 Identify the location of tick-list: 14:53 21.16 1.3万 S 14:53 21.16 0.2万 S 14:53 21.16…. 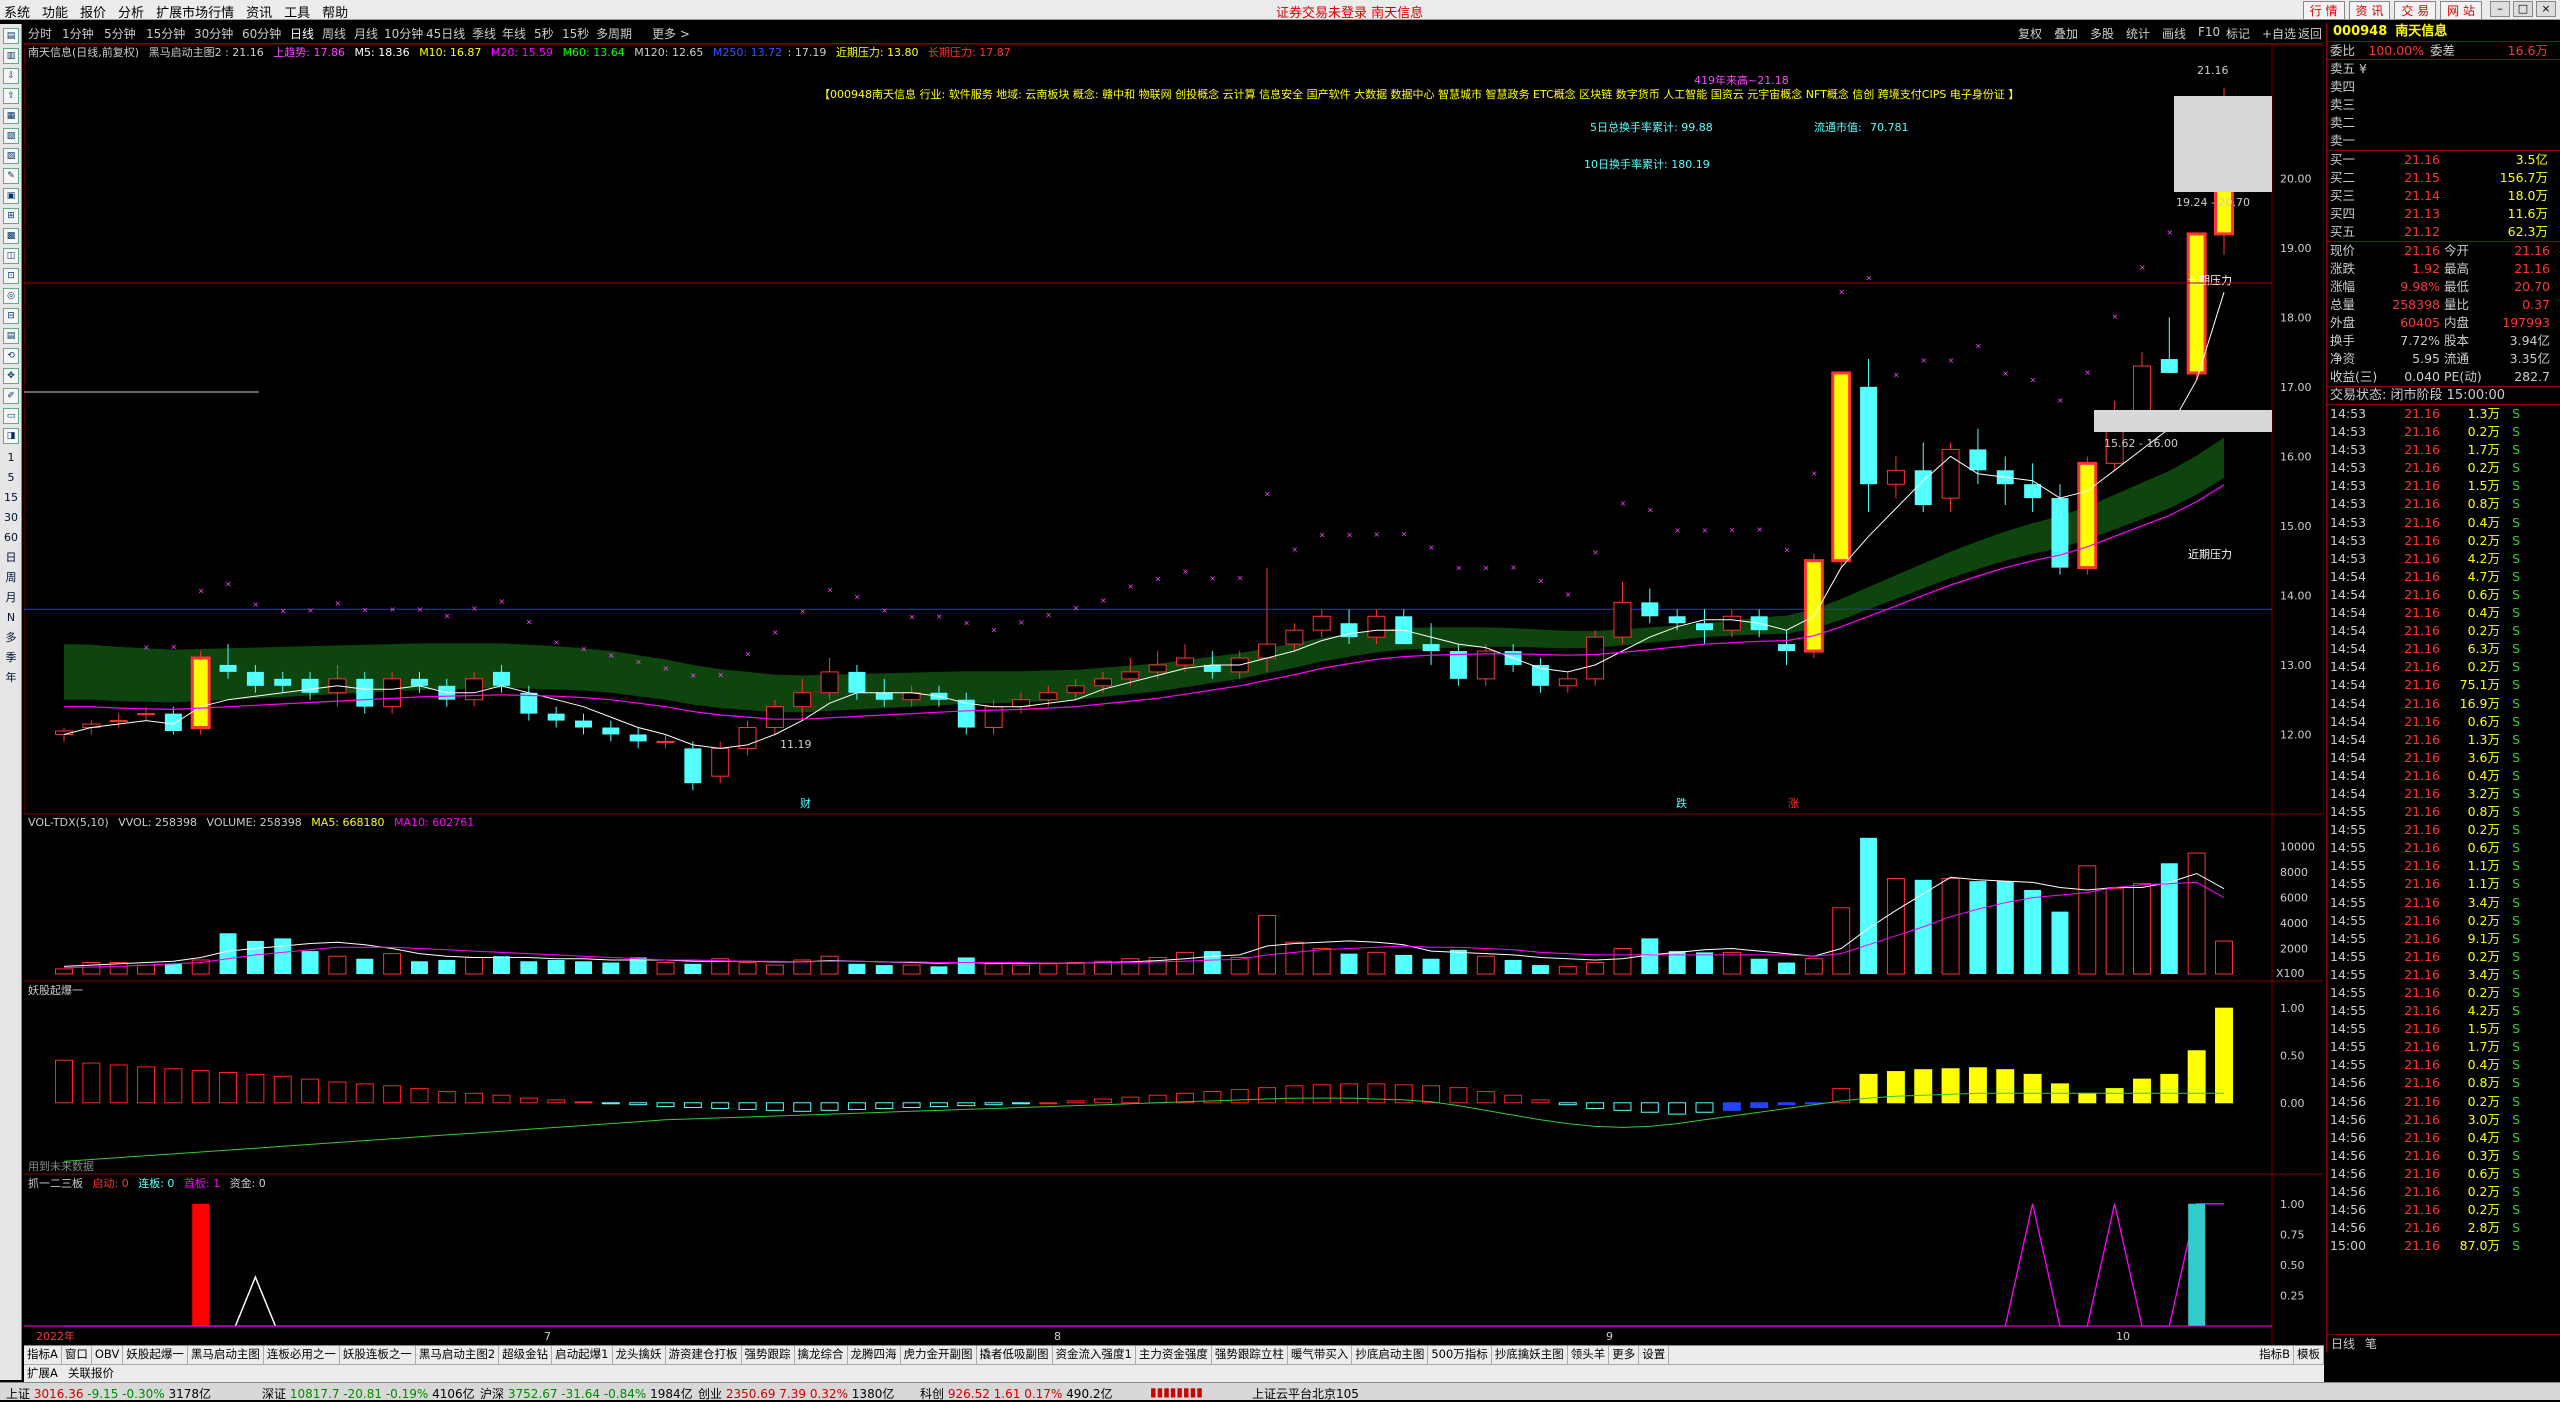
(2443, 830).